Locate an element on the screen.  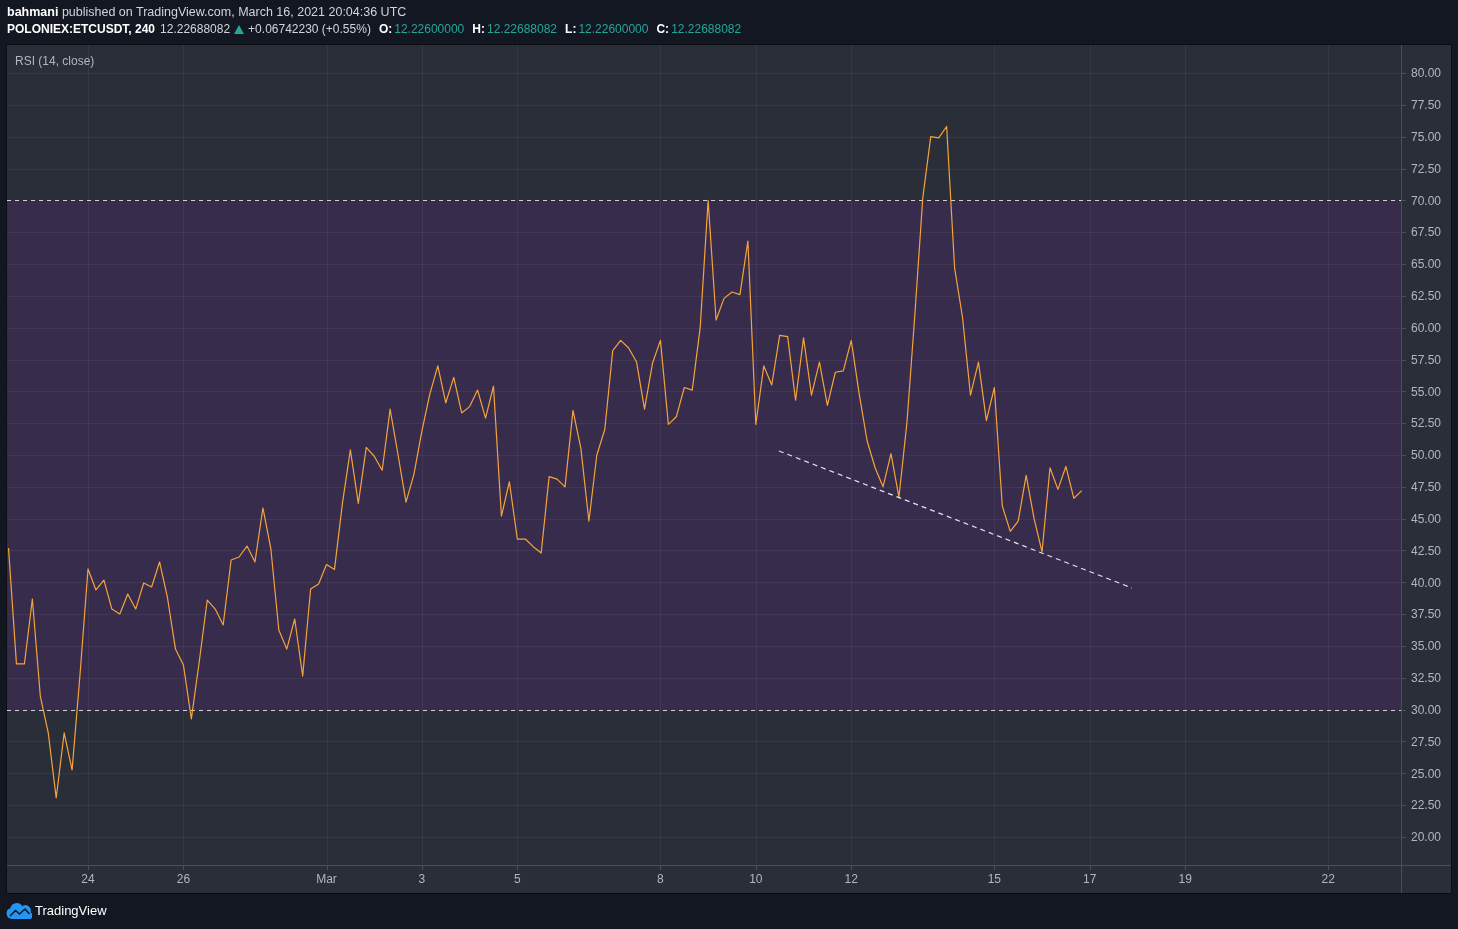
x-axis-label: 19 is located at coordinates (1185, 878).